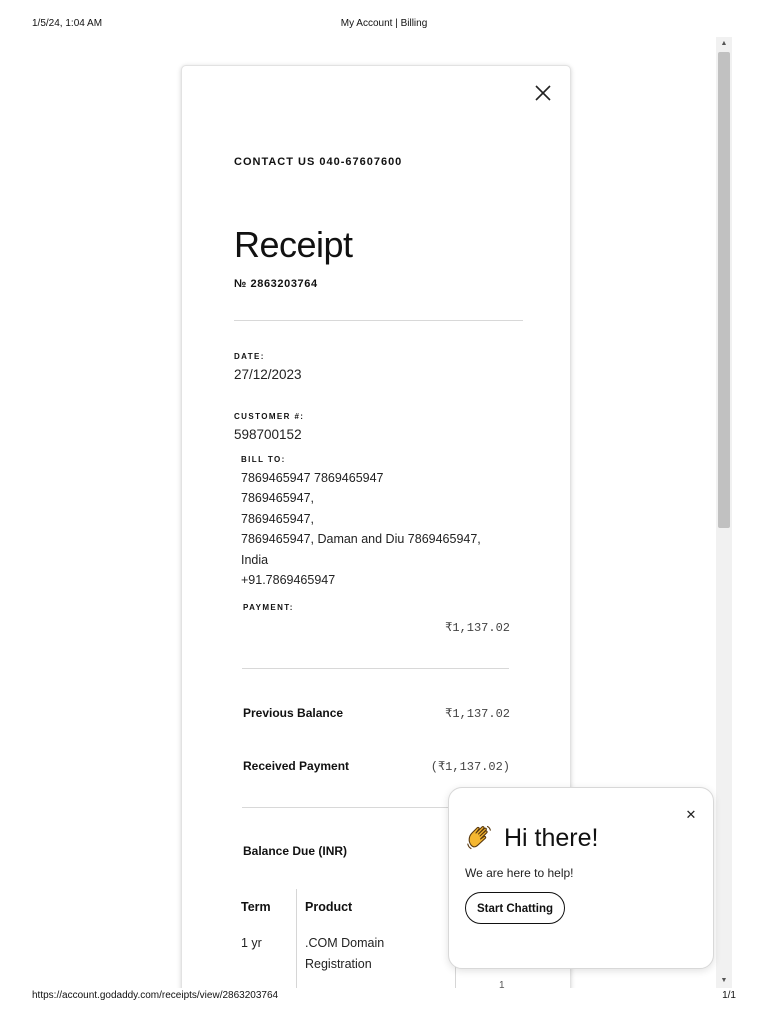  Describe the element at coordinates (477, 628) in the screenshot. I see `payment-amount: ₹1,137.02` at that location.